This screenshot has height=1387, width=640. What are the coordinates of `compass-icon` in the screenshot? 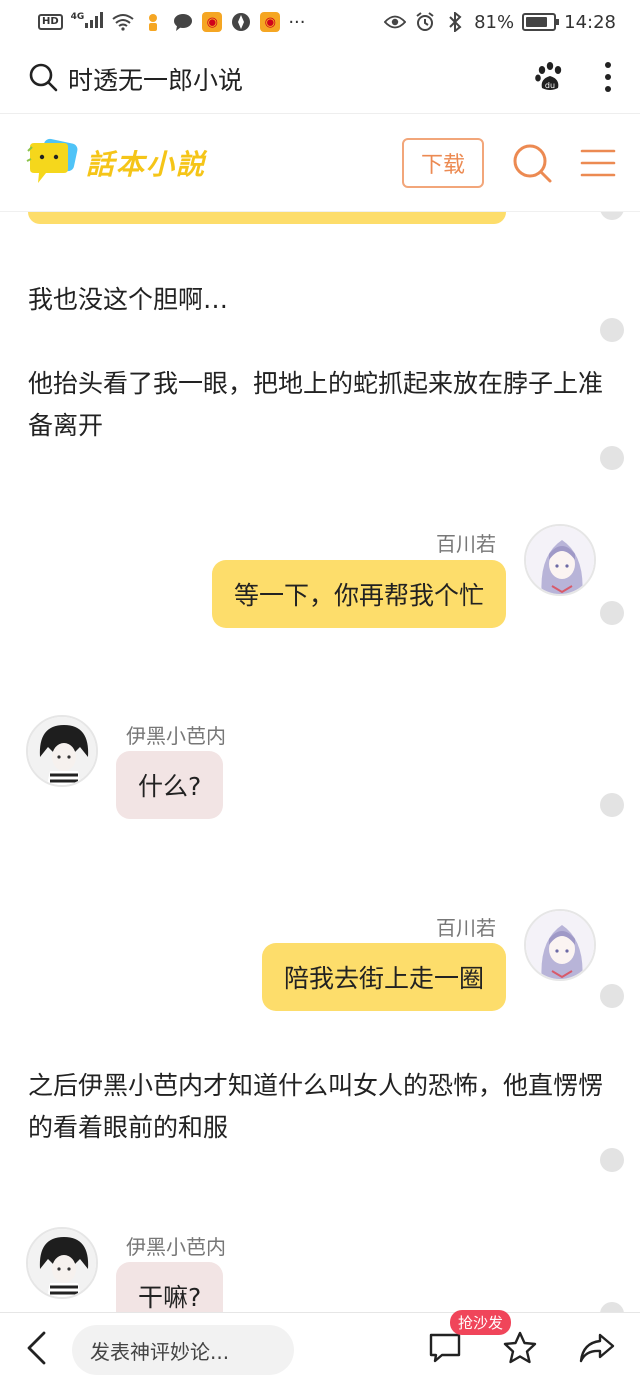 It's located at (241, 22).